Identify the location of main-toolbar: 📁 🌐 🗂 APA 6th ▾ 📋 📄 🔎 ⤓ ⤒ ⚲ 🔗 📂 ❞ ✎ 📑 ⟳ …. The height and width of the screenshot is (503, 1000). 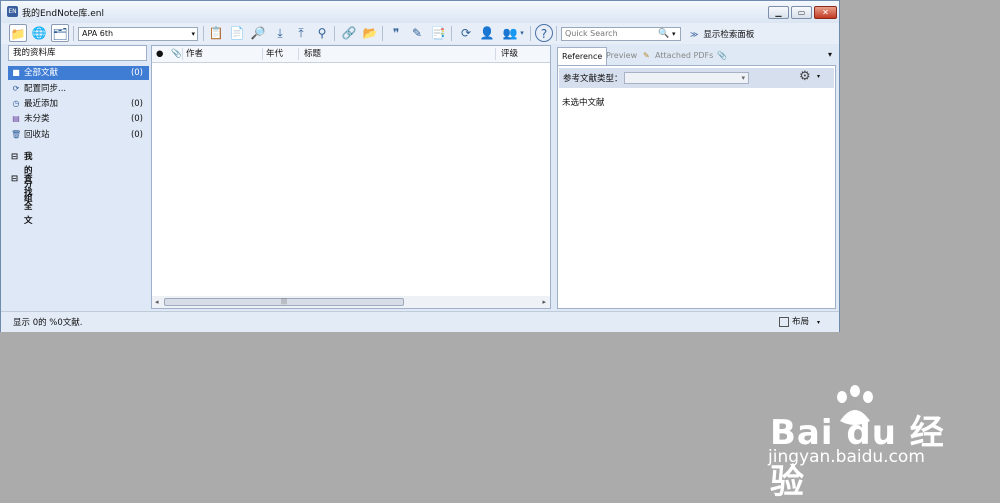
(420, 33).